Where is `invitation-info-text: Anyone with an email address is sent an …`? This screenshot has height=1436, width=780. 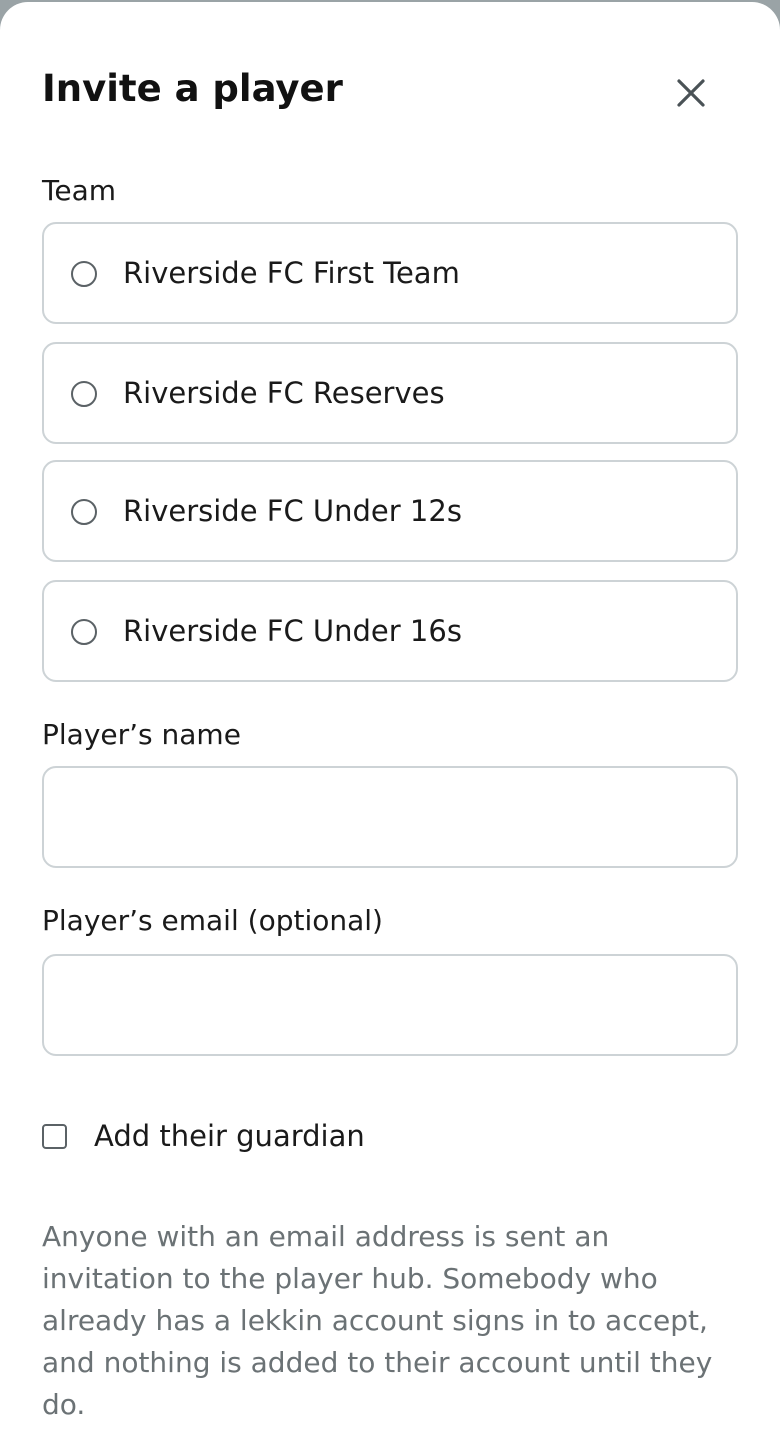
invitation-info-text: Anyone with an email address is sent an … is located at coordinates (377, 1320).